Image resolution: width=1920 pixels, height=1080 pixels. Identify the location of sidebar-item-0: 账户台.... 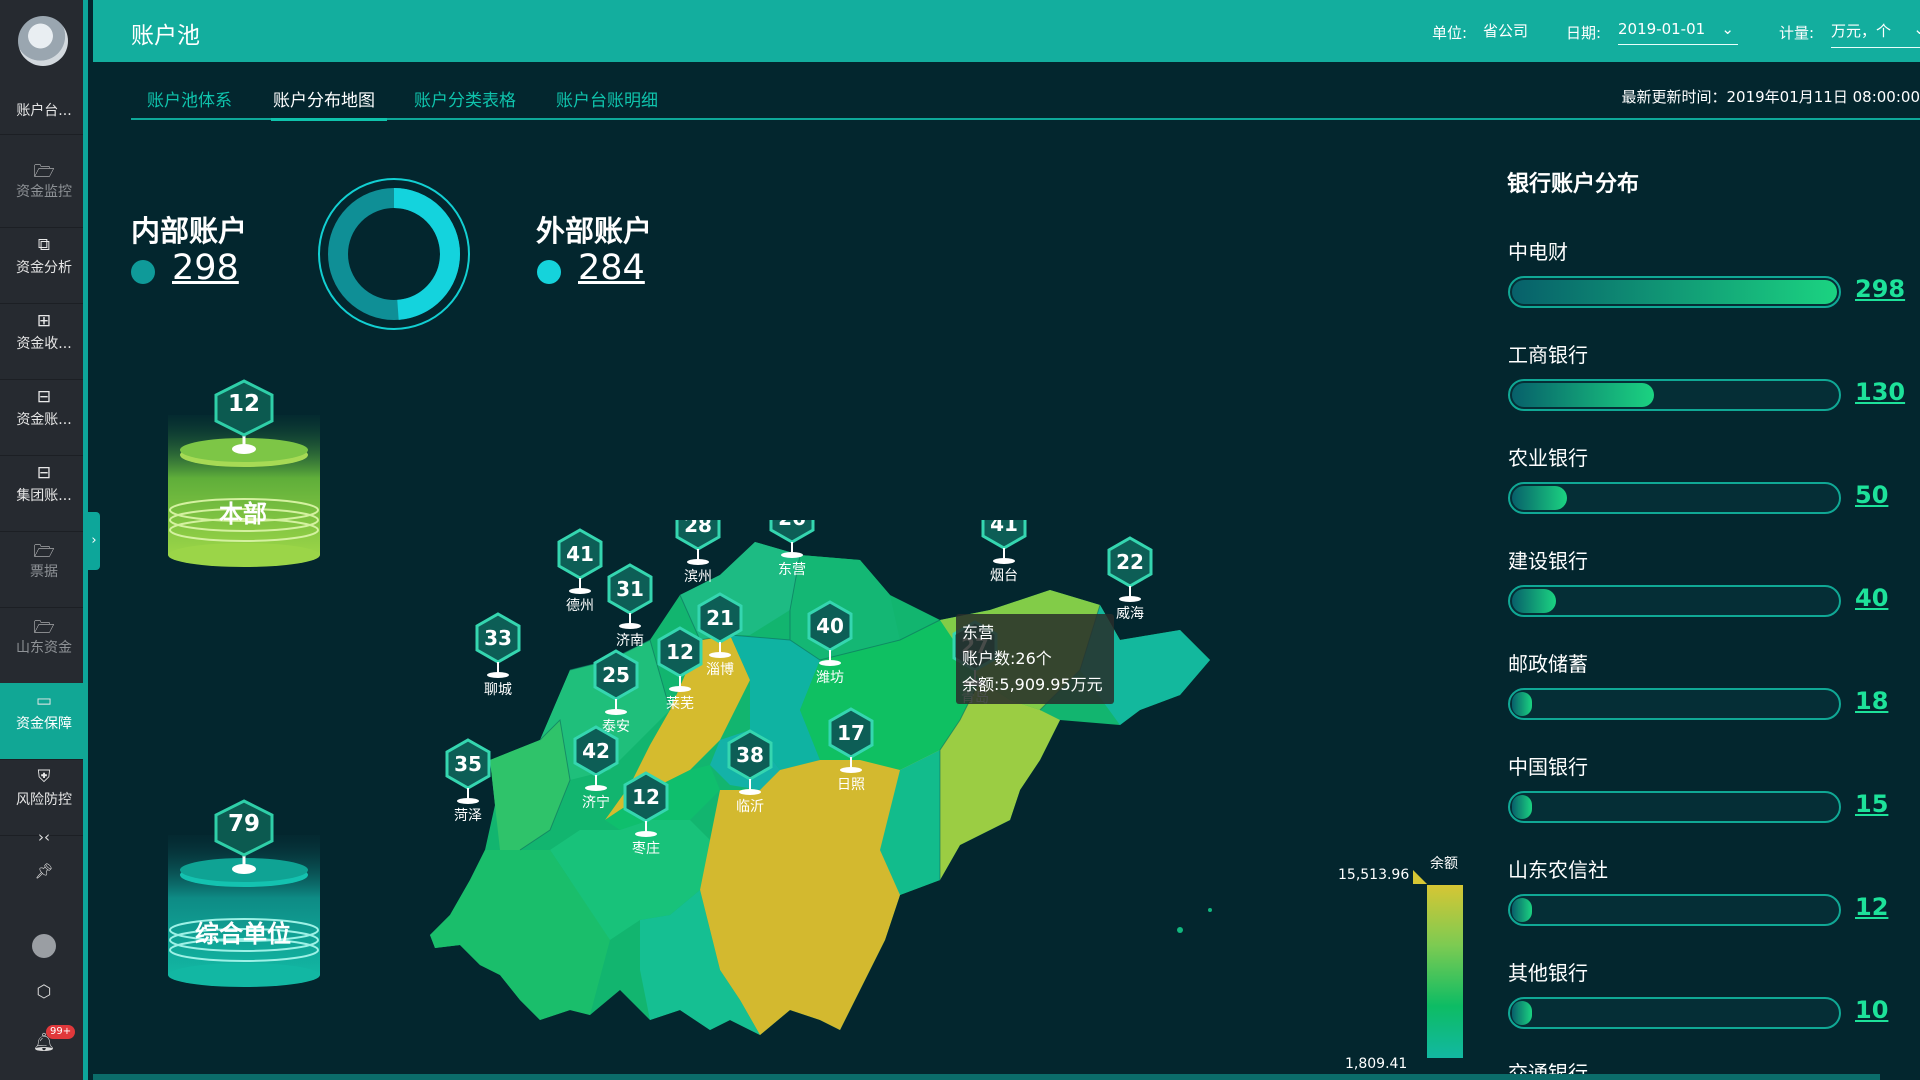
(44, 105).